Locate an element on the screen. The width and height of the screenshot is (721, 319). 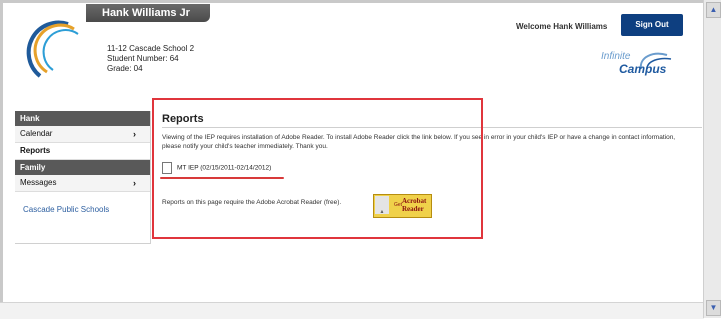
sidebar-item-messages: Messages › is located at coordinates (82, 183).